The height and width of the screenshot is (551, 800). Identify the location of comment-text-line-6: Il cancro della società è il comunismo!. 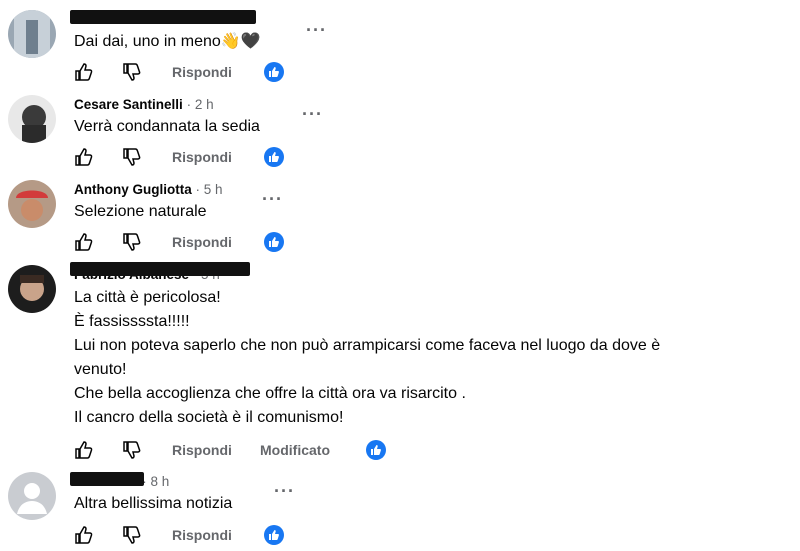
(209, 417).